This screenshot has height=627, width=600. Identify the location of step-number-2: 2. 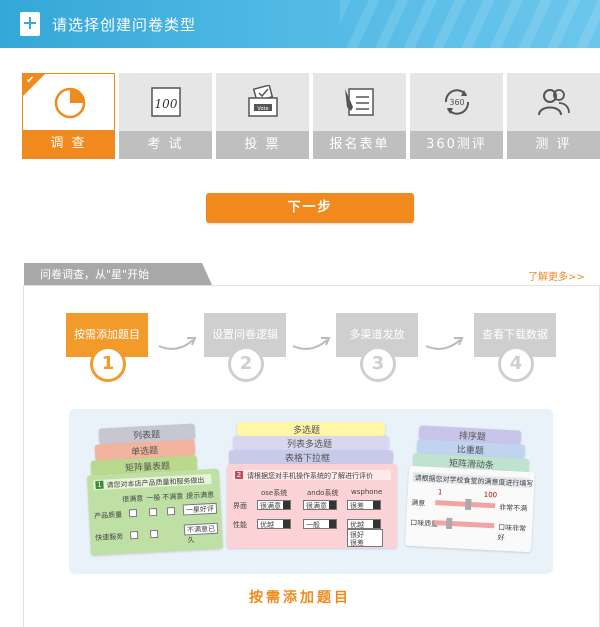
(246, 364).